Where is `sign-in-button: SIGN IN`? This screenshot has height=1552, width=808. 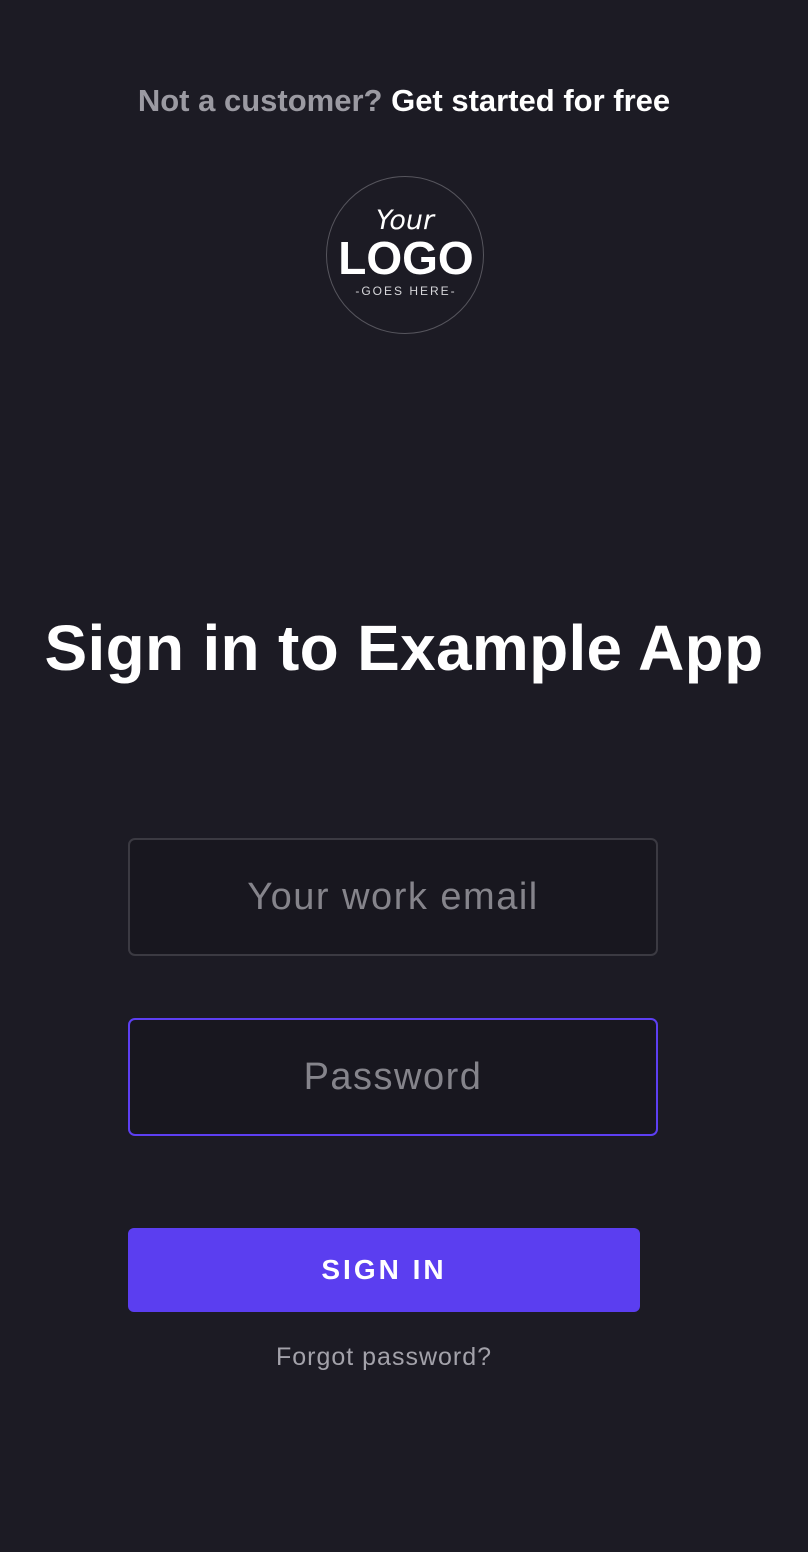 sign-in-button: SIGN IN is located at coordinates (384, 1270).